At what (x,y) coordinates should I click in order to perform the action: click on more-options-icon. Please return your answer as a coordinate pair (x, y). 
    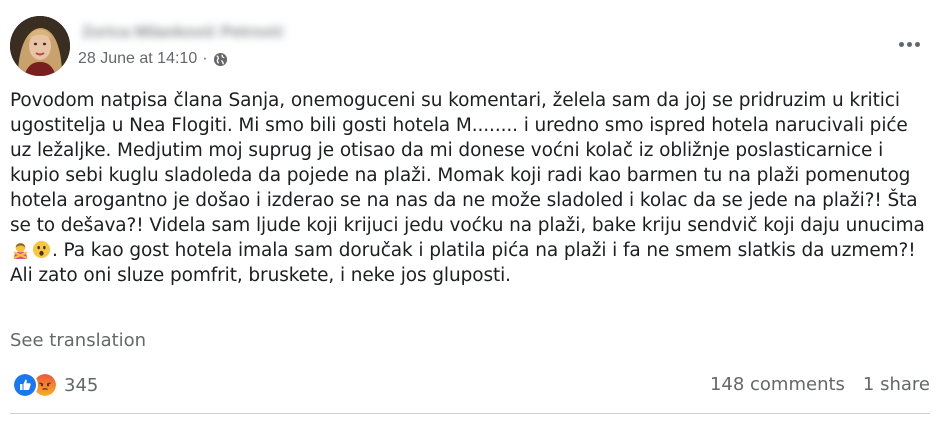
    Looking at the image, I should click on (909, 44).